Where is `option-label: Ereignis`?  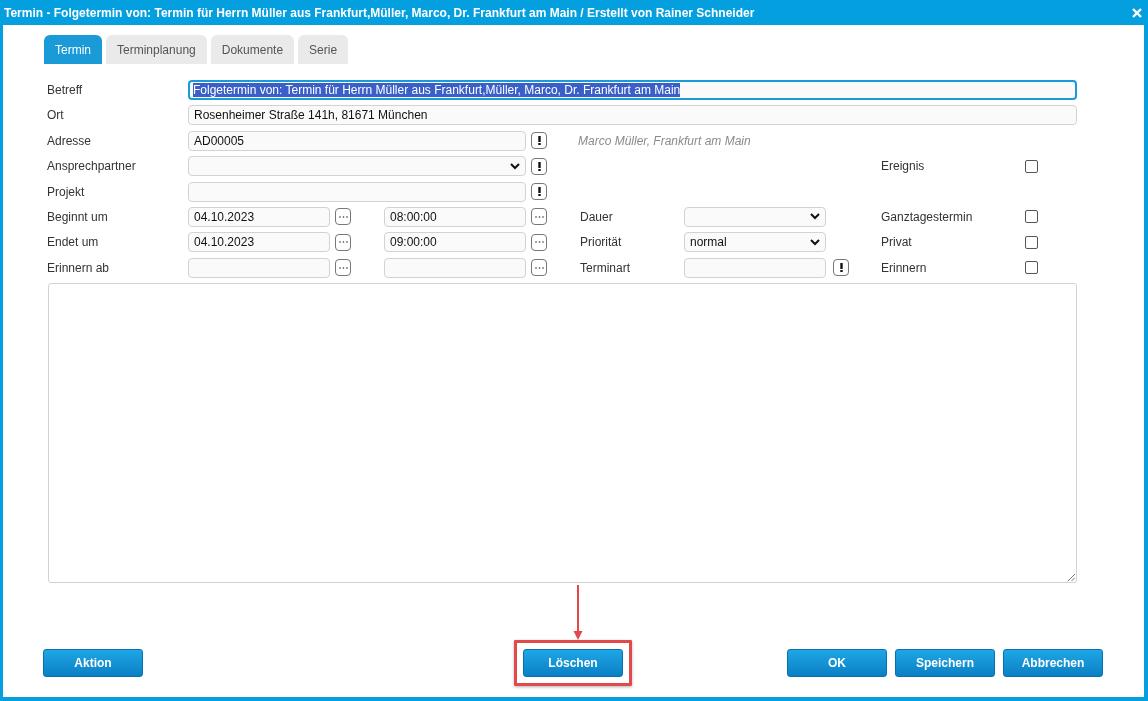 option-label: Ereignis is located at coordinates (903, 166).